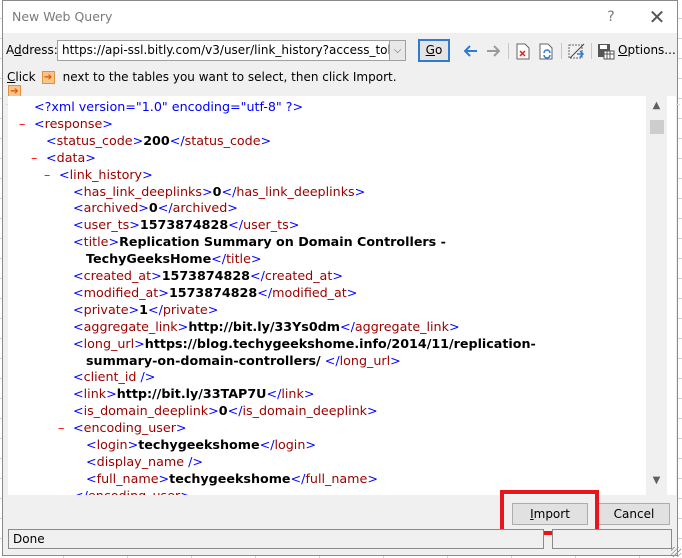  Describe the element at coordinates (547, 51) in the screenshot. I see `refresh-icon` at that location.